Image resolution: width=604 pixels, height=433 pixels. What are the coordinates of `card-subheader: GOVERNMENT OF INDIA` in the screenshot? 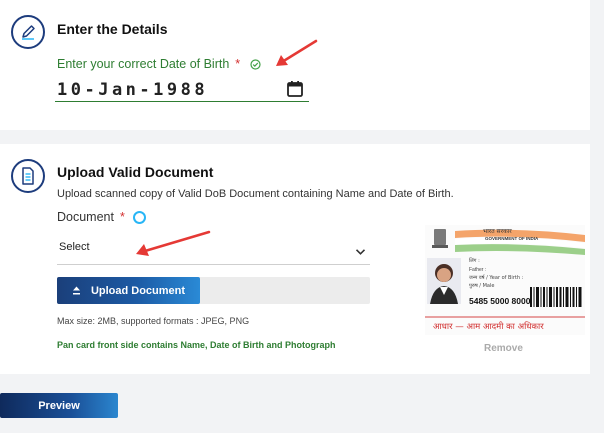 It's located at (512, 238).